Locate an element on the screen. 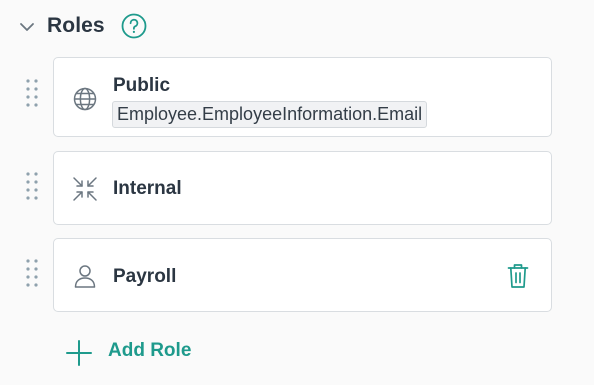 The width and height of the screenshot is (594, 385). arrows-collapse-icon is located at coordinates (85, 191).